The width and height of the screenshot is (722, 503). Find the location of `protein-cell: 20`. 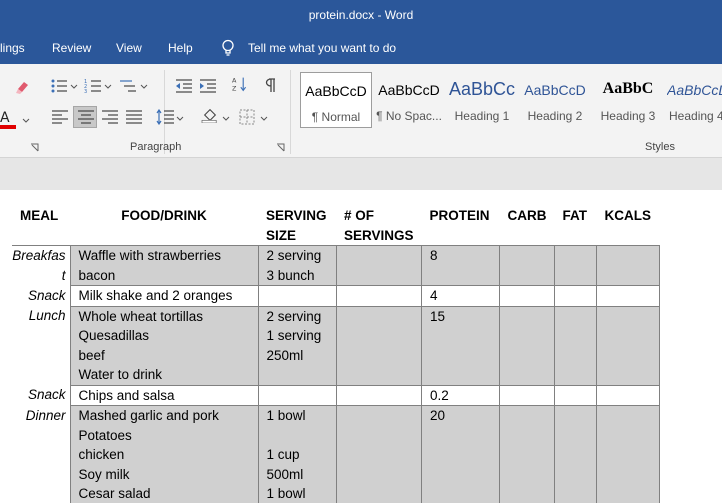

protein-cell: 20 is located at coordinates (461, 454).